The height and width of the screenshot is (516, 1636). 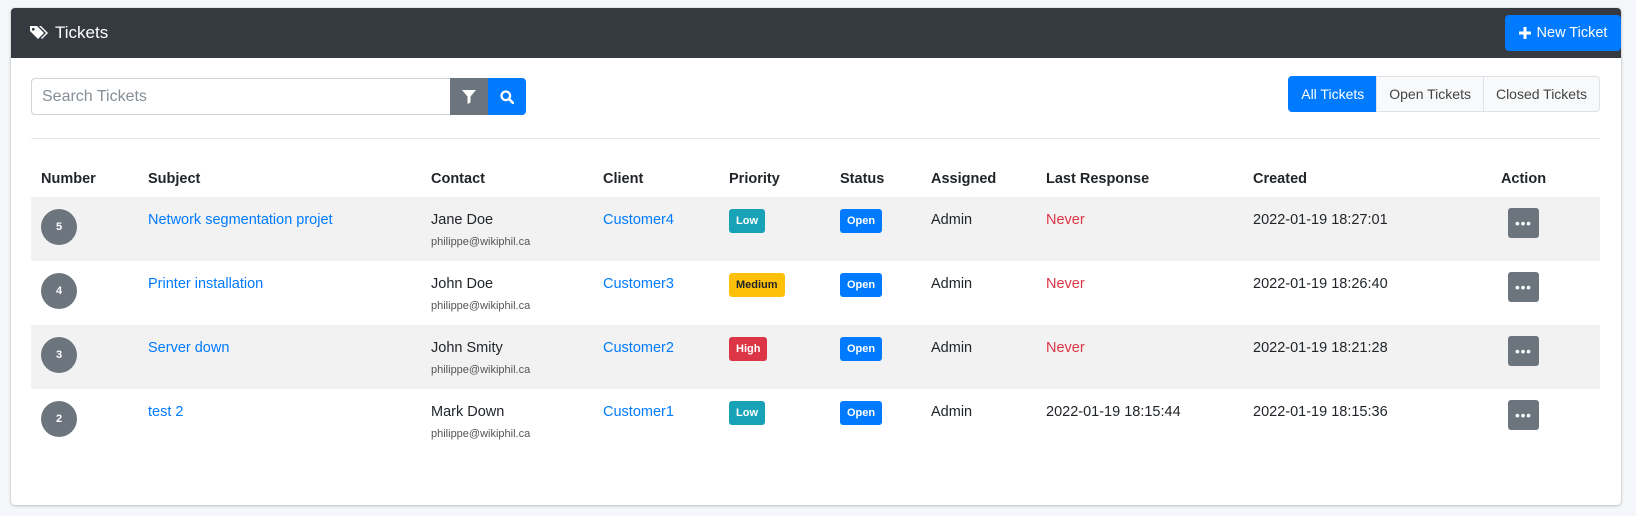 I want to click on contact-cell: Mark Down philippe@wikiphil.ca, so click(x=507, y=421).